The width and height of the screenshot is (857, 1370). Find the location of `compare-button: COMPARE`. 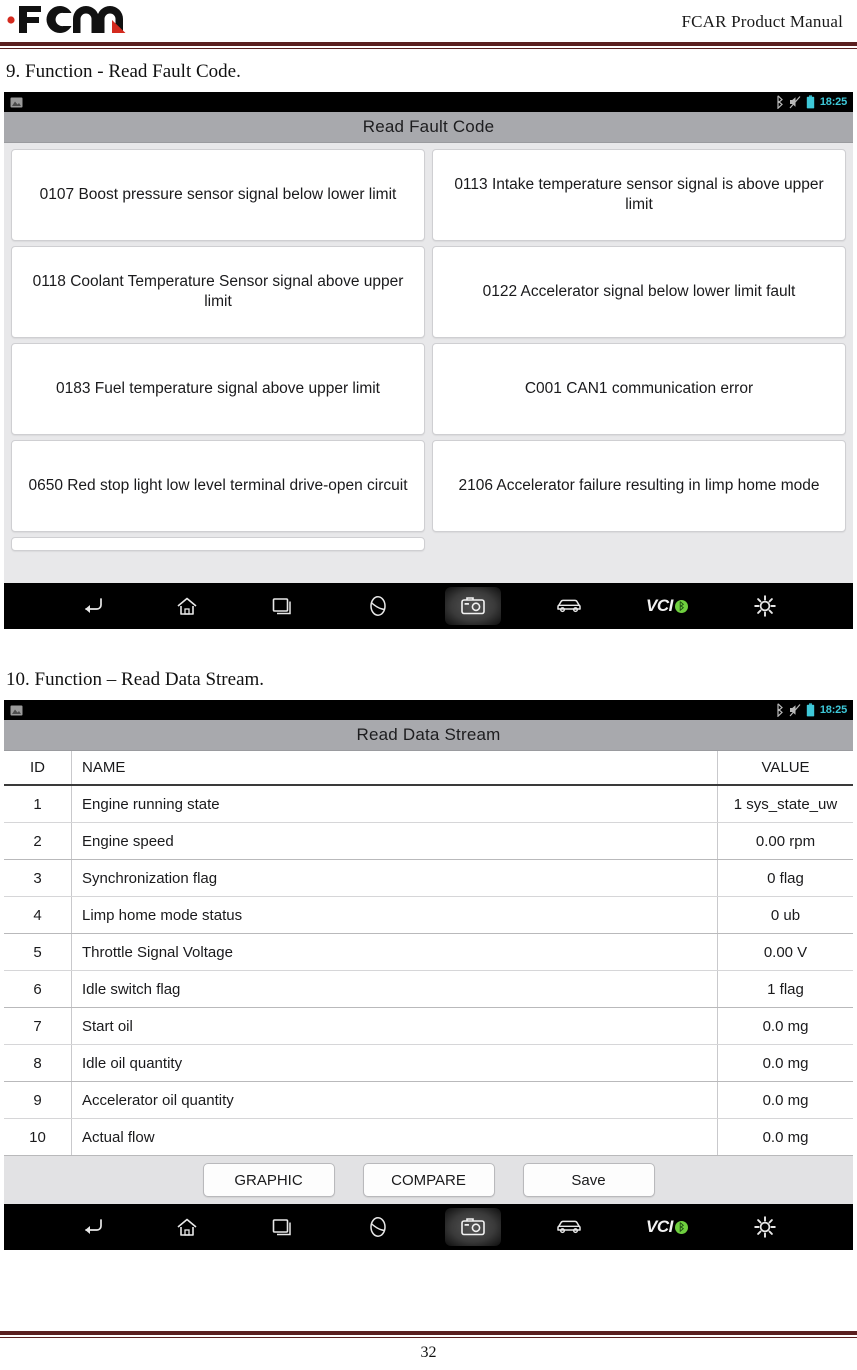

compare-button: COMPARE is located at coordinates (428, 1180).